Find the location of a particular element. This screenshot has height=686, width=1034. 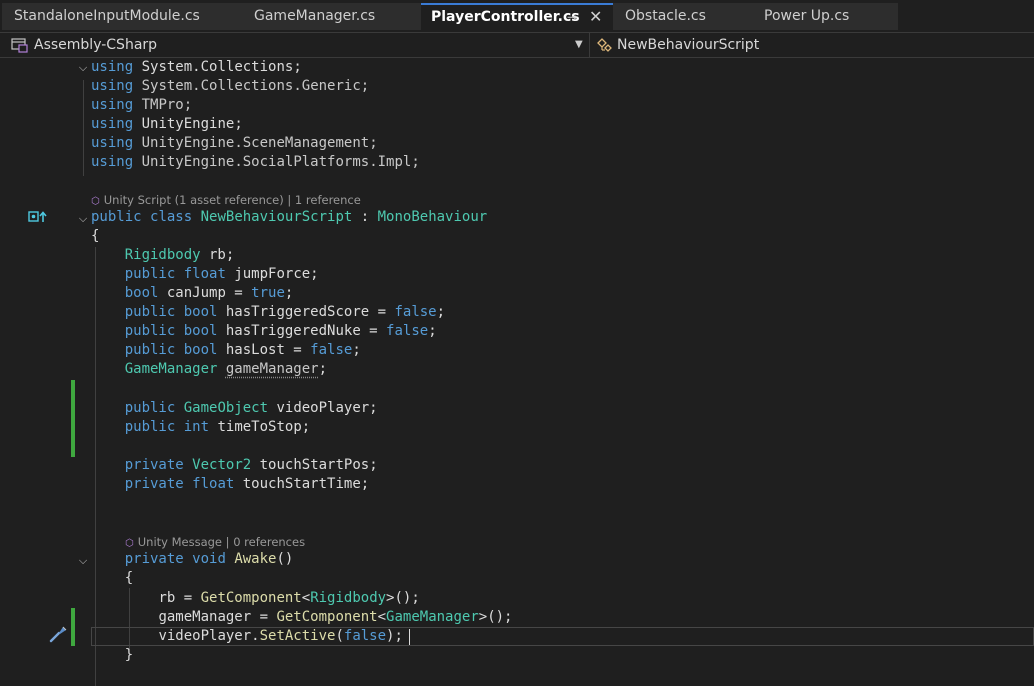

code-line-10: Rigidbody rb; is located at coordinates (179, 255).